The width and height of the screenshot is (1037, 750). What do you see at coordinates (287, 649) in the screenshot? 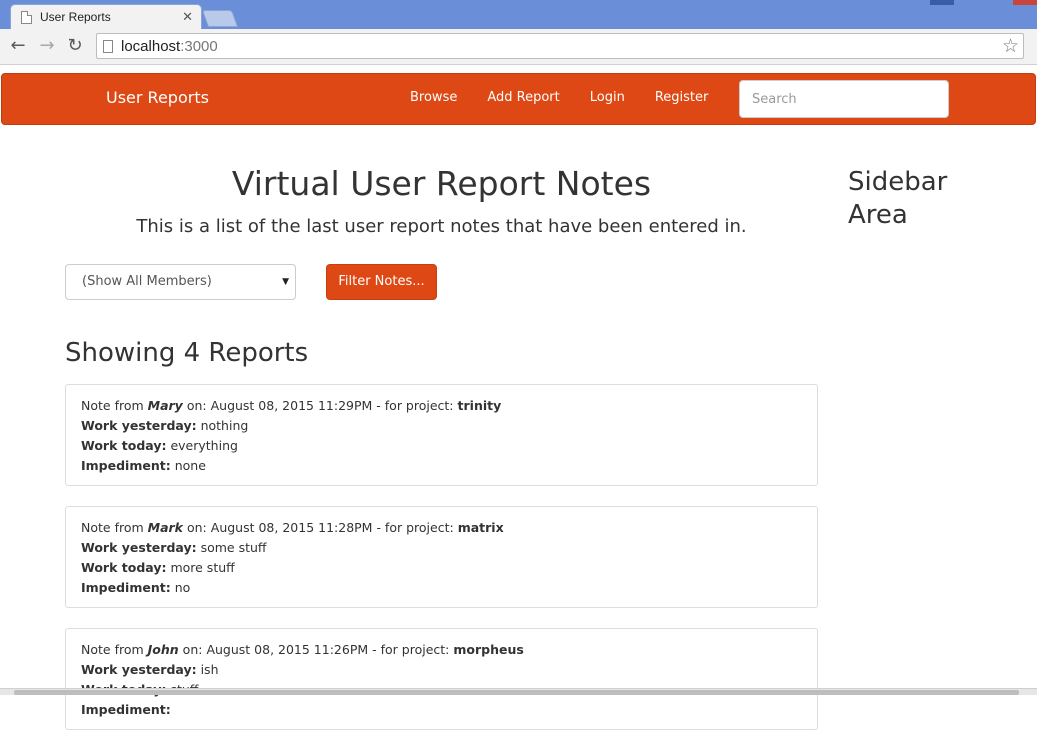
I see `report-date: August 08, 2015 11:26PM` at bounding box center [287, 649].